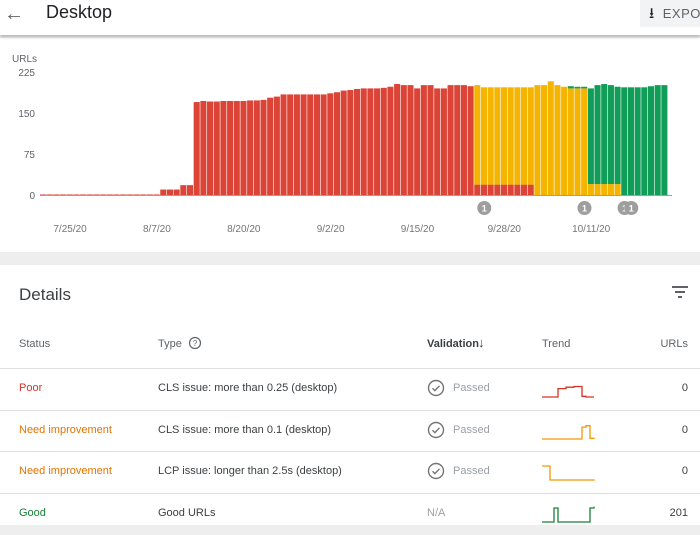 The width and height of the screenshot is (700, 535). What do you see at coordinates (26, 73) in the screenshot?
I see `y-tick-label: 225` at bounding box center [26, 73].